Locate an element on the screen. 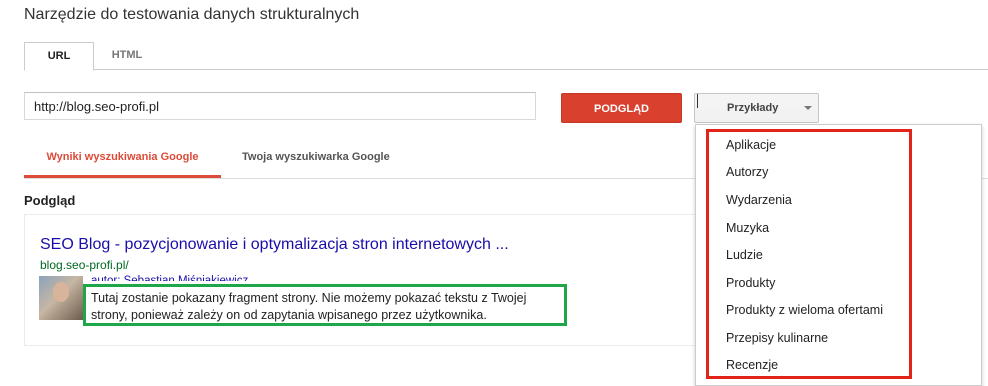  author-link: autor: Sebastian Miśniakiewicz is located at coordinates (169, 276).